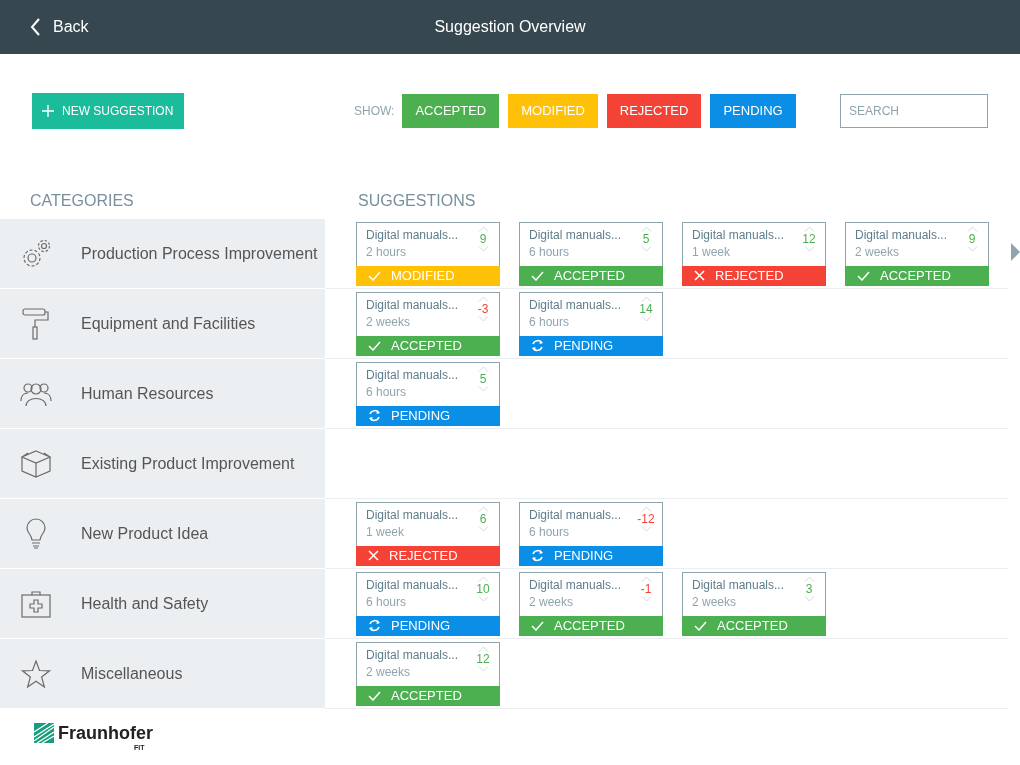 The image size is (1020, 765). What do you see at coordinates (914, 111) in the screenshot?
I see `search-field: SEARCH` at bounding box center [914, 111].